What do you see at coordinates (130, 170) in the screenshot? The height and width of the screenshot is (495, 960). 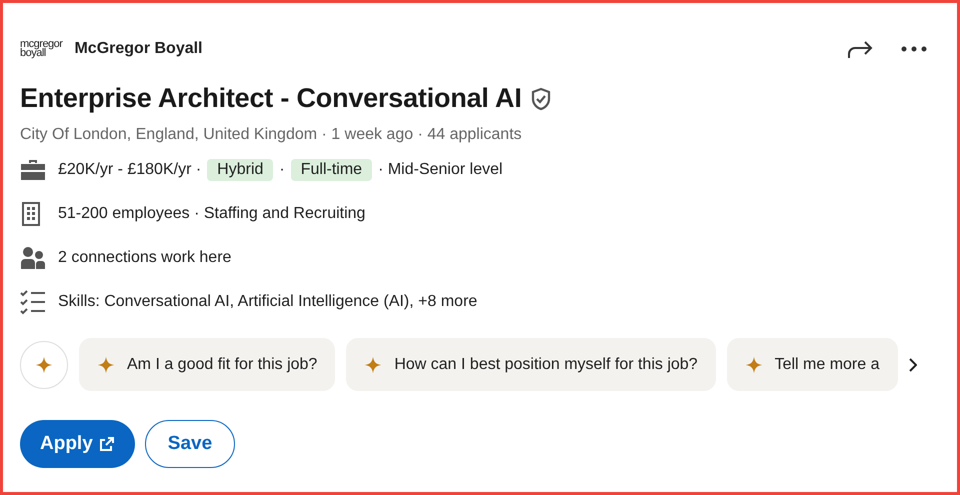 I see `detail-text: £20K/yr - £180K/yr ·` at bounding box center [130, 170].